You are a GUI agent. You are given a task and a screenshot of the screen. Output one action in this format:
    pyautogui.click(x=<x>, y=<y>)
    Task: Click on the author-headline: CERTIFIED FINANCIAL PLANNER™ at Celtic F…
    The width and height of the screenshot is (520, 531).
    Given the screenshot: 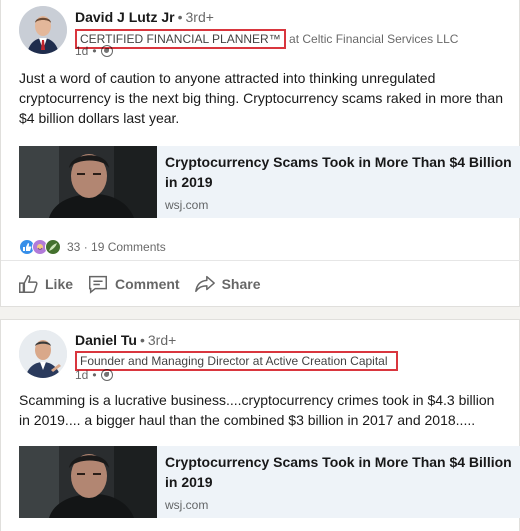 What is the action you would take?
    pyautogui.click(x=266, y=39)
    